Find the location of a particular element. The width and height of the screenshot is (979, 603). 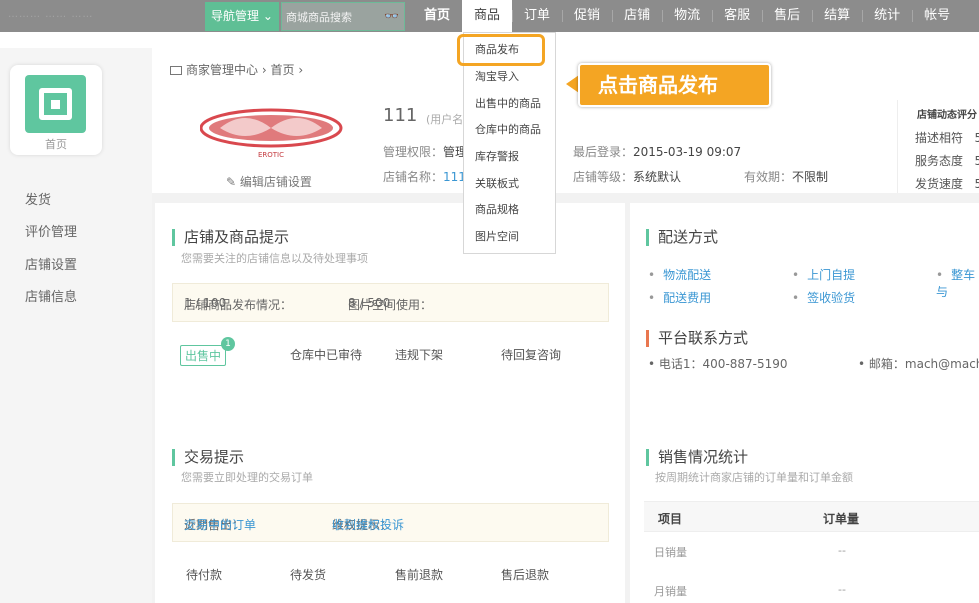

nav-logistics: 物流 is located at coordinates (687, 16).